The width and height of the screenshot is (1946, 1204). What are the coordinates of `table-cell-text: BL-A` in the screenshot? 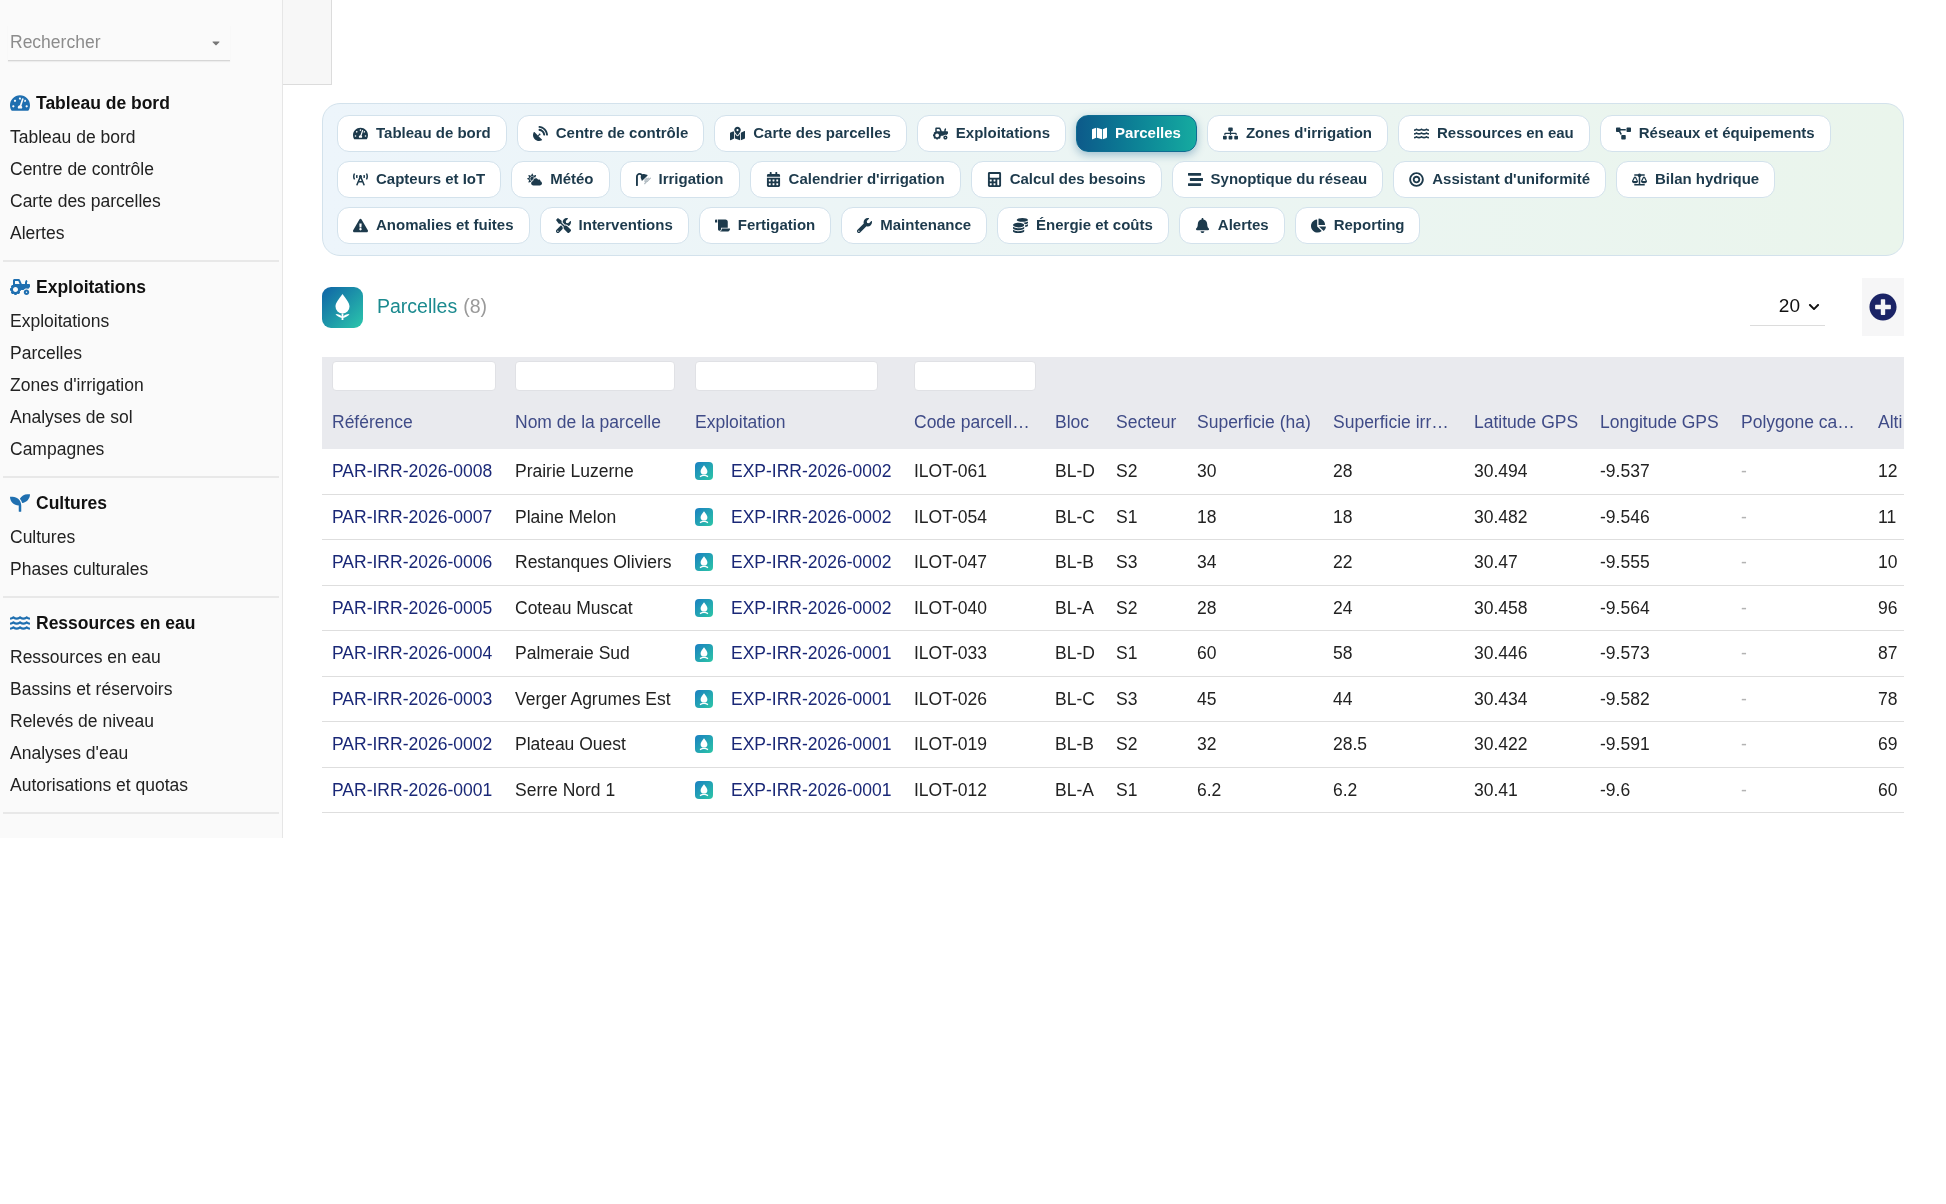 It's located at (1074, 790).